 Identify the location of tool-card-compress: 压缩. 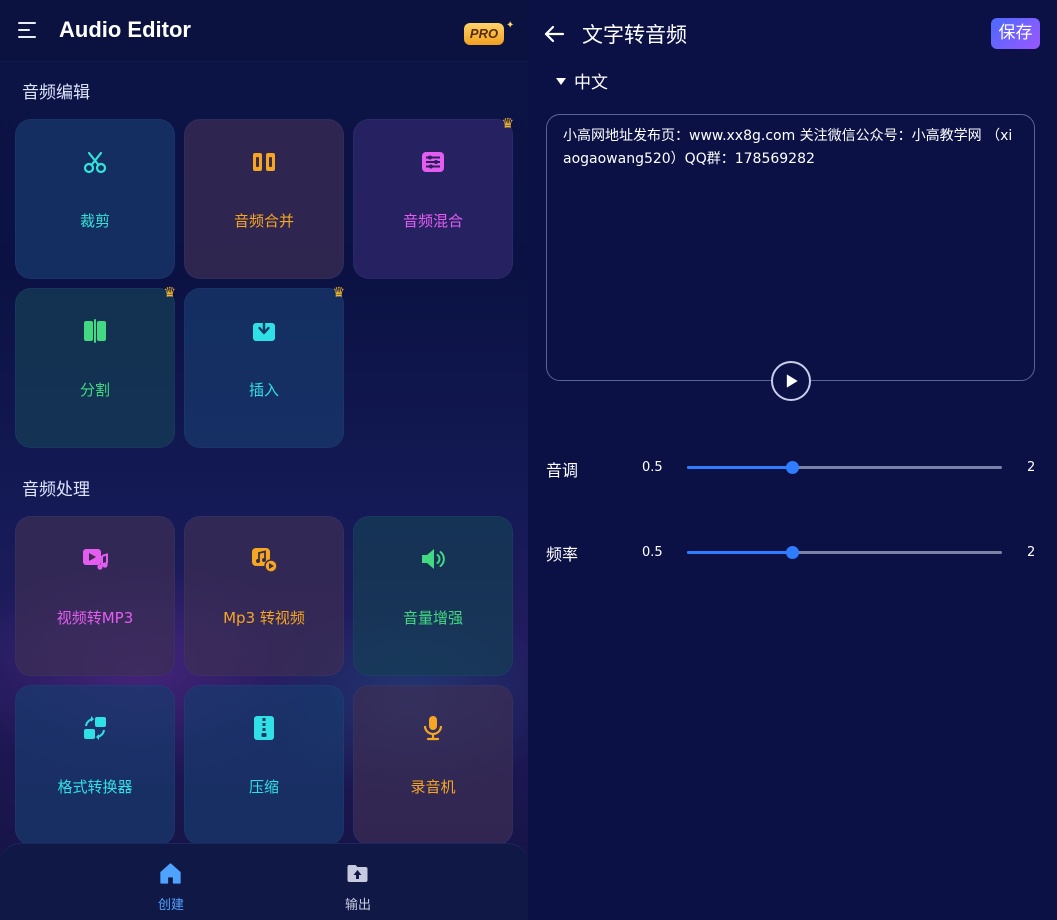
(264, 765).